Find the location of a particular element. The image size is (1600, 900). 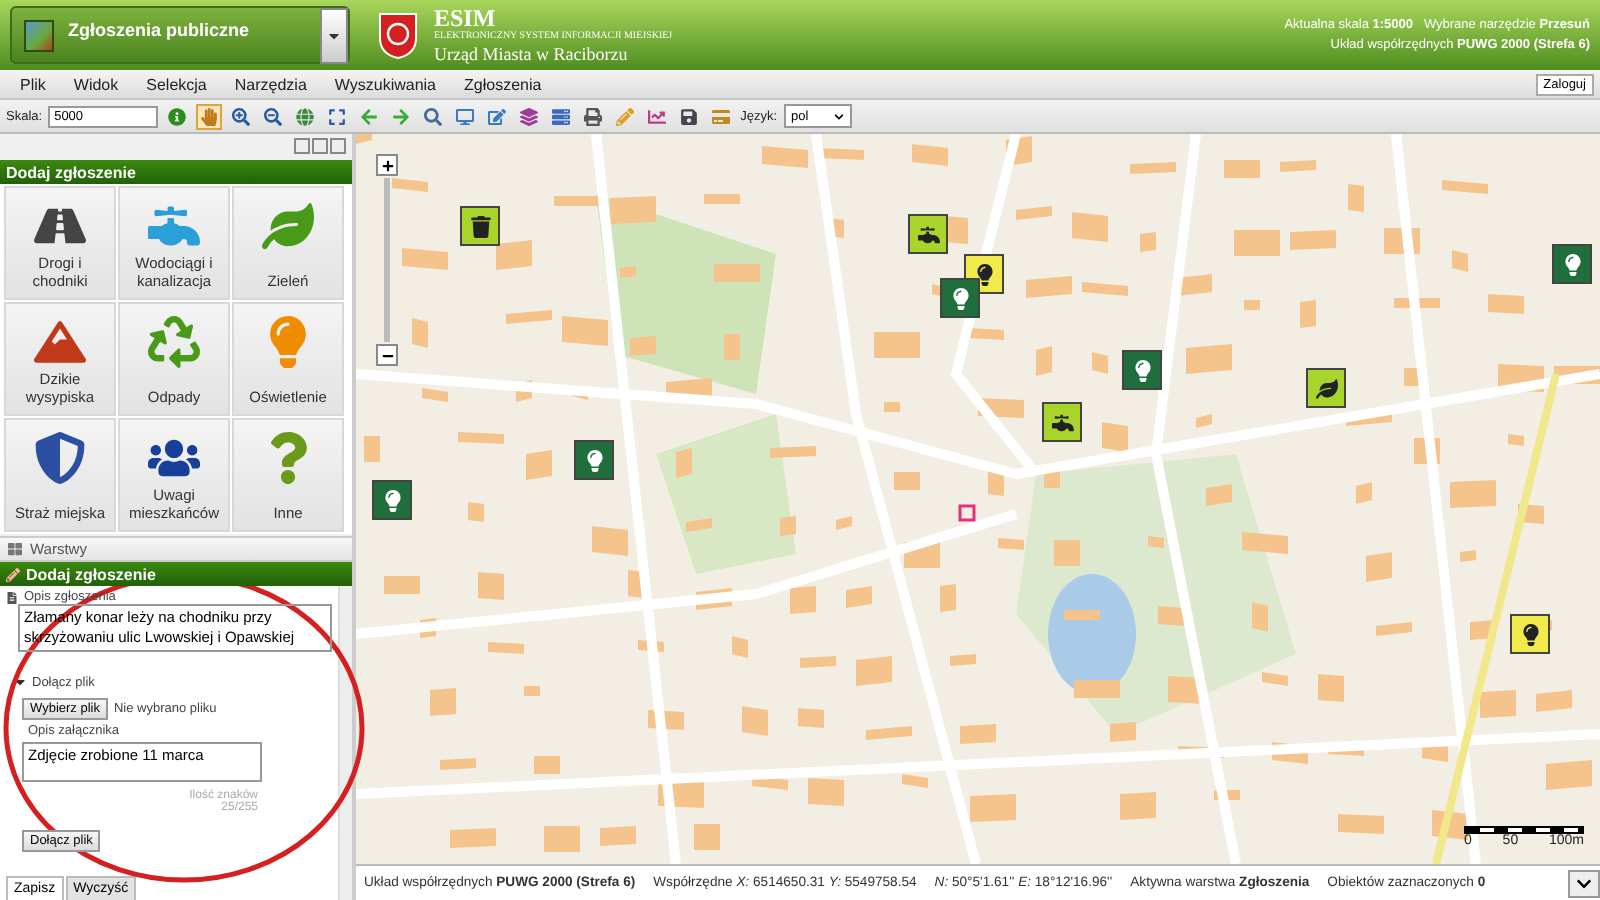

menu-item: Wyszukiwania is located at coordinates (385, 84).